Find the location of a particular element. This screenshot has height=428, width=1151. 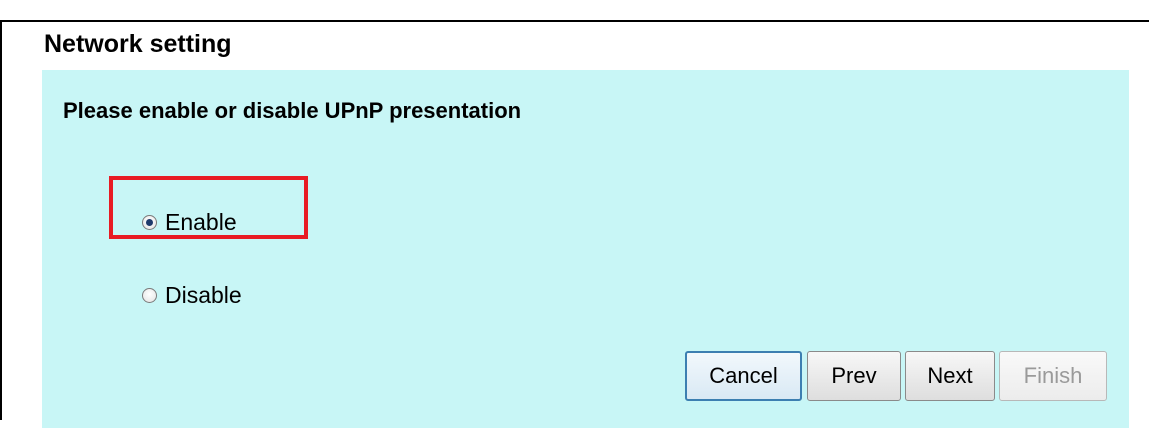

prev-button: Prev is located at coordinates (854, 376).